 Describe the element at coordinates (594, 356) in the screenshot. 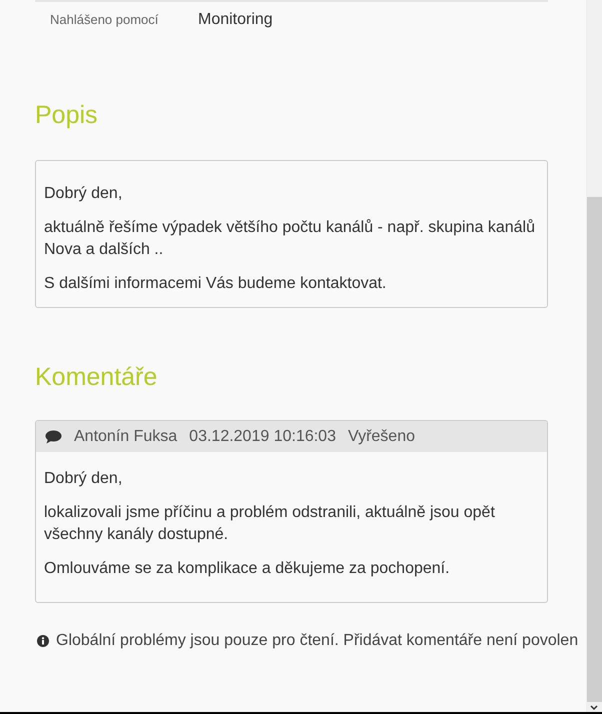

I see `scrollbar` at that location.